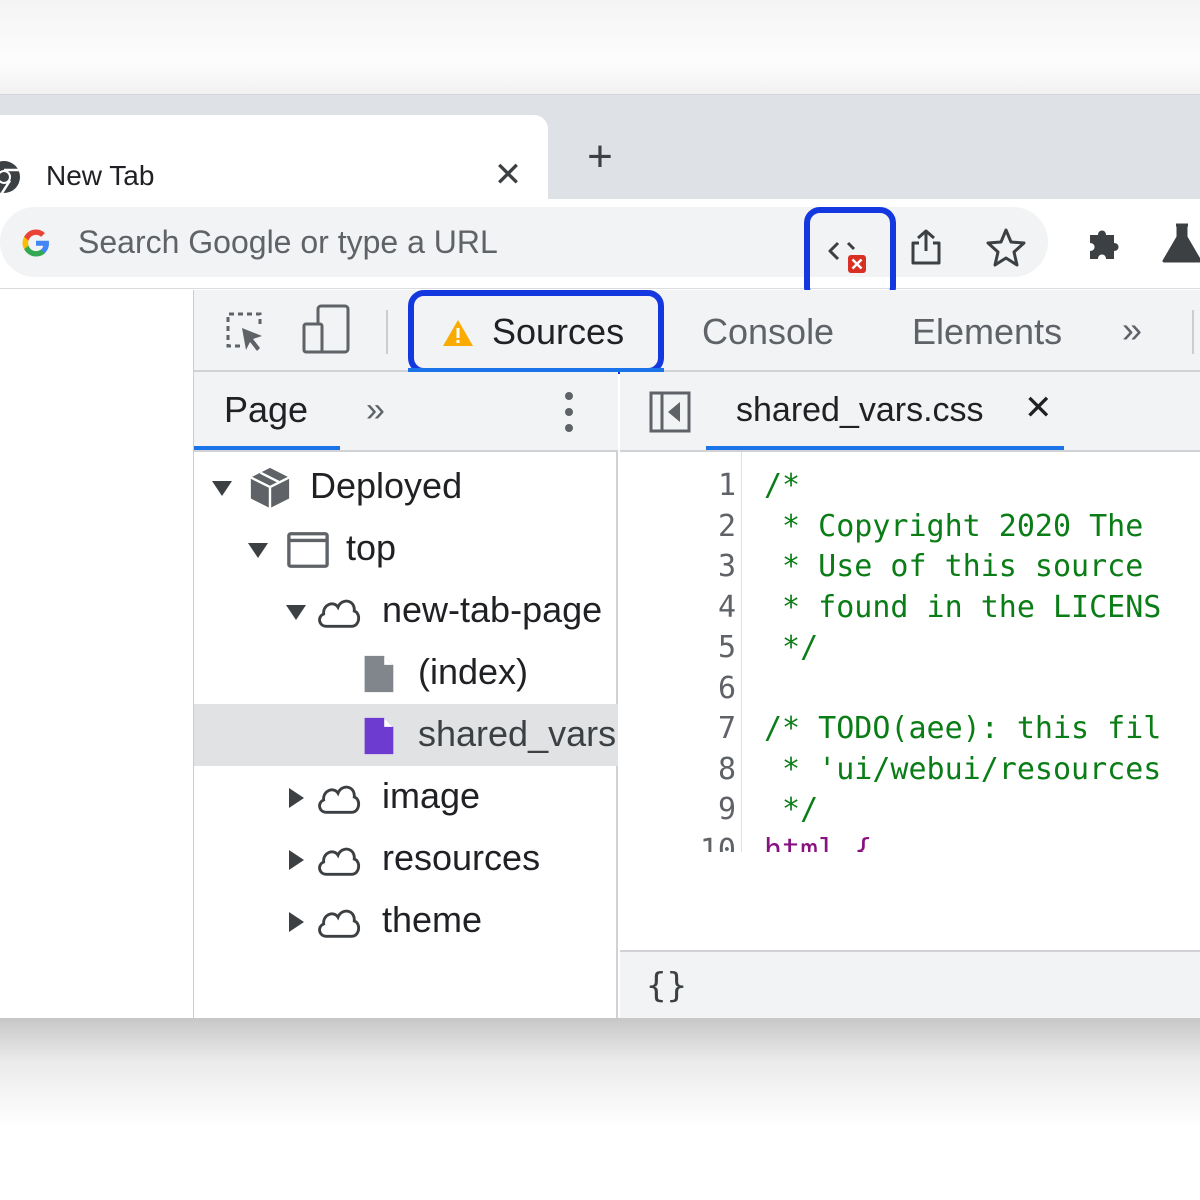 Image resolution: width=1200 pixels, height=1200 pixels. I want to click on tree-item-label: (index), so click(473, 671).